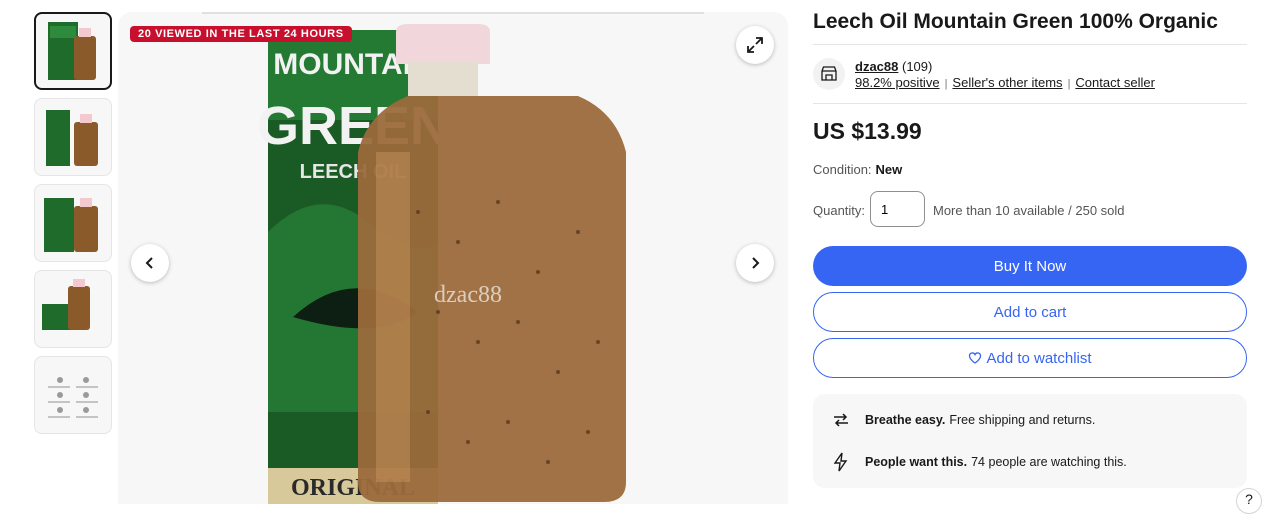  I want to click on thumbnail-strip, so click(73, 227).